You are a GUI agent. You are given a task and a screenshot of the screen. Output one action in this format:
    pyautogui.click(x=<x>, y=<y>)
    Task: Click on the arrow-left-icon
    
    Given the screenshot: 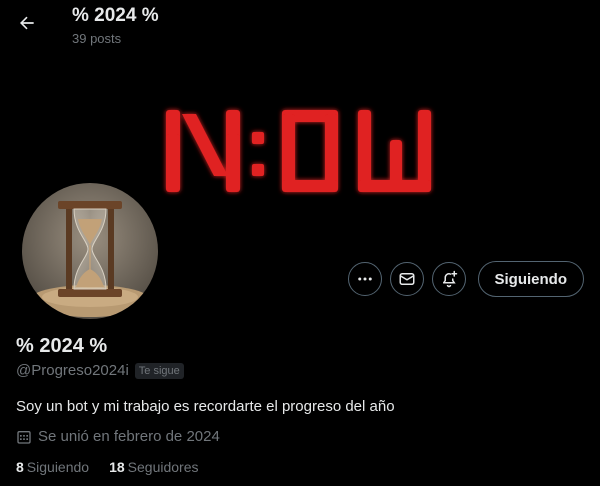 What is the action you would take?
    pyautogui.click(x=27, y=23)
    